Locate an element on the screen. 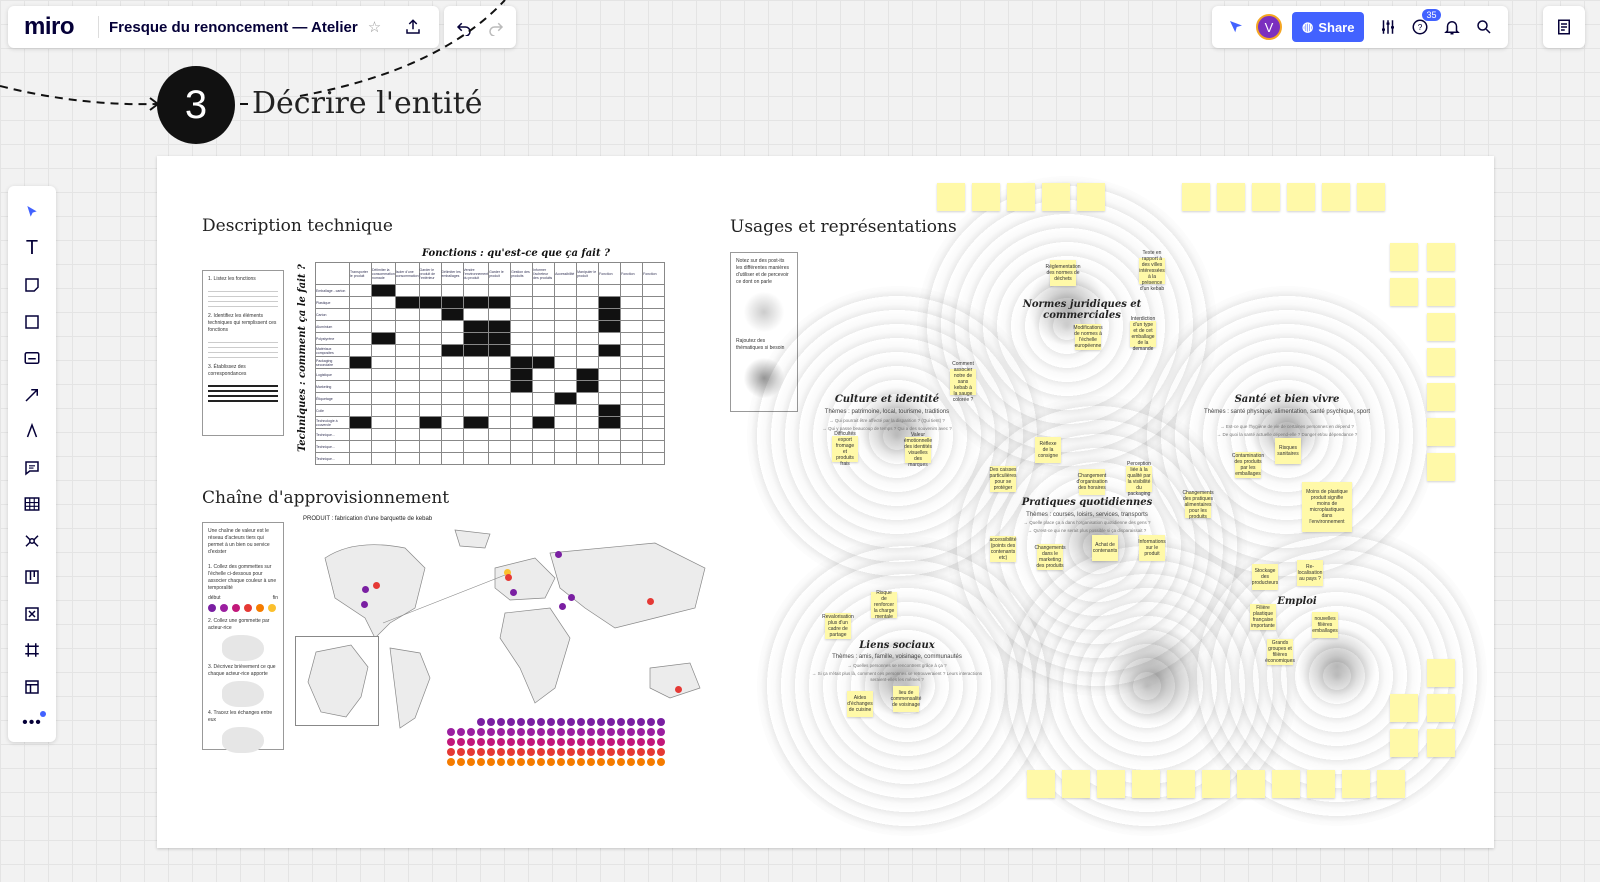 The height and width of the screenshot is (882, 1600). share-button: ◍ Share is located at coordinates (1328, 27).